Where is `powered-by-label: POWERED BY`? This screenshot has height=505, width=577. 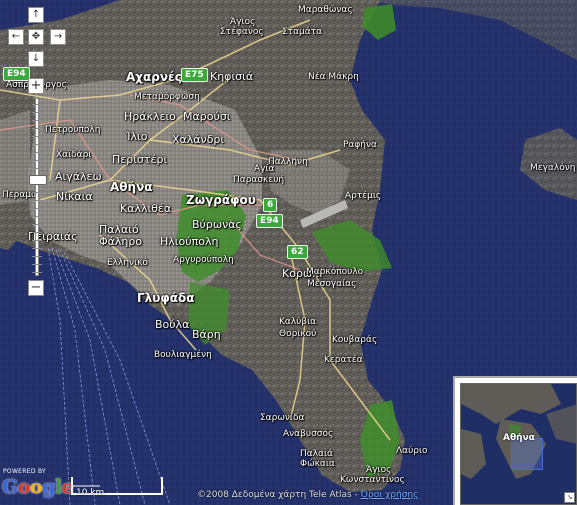
powered-by-label: POWERED BY is located at coordinates (25, 471).